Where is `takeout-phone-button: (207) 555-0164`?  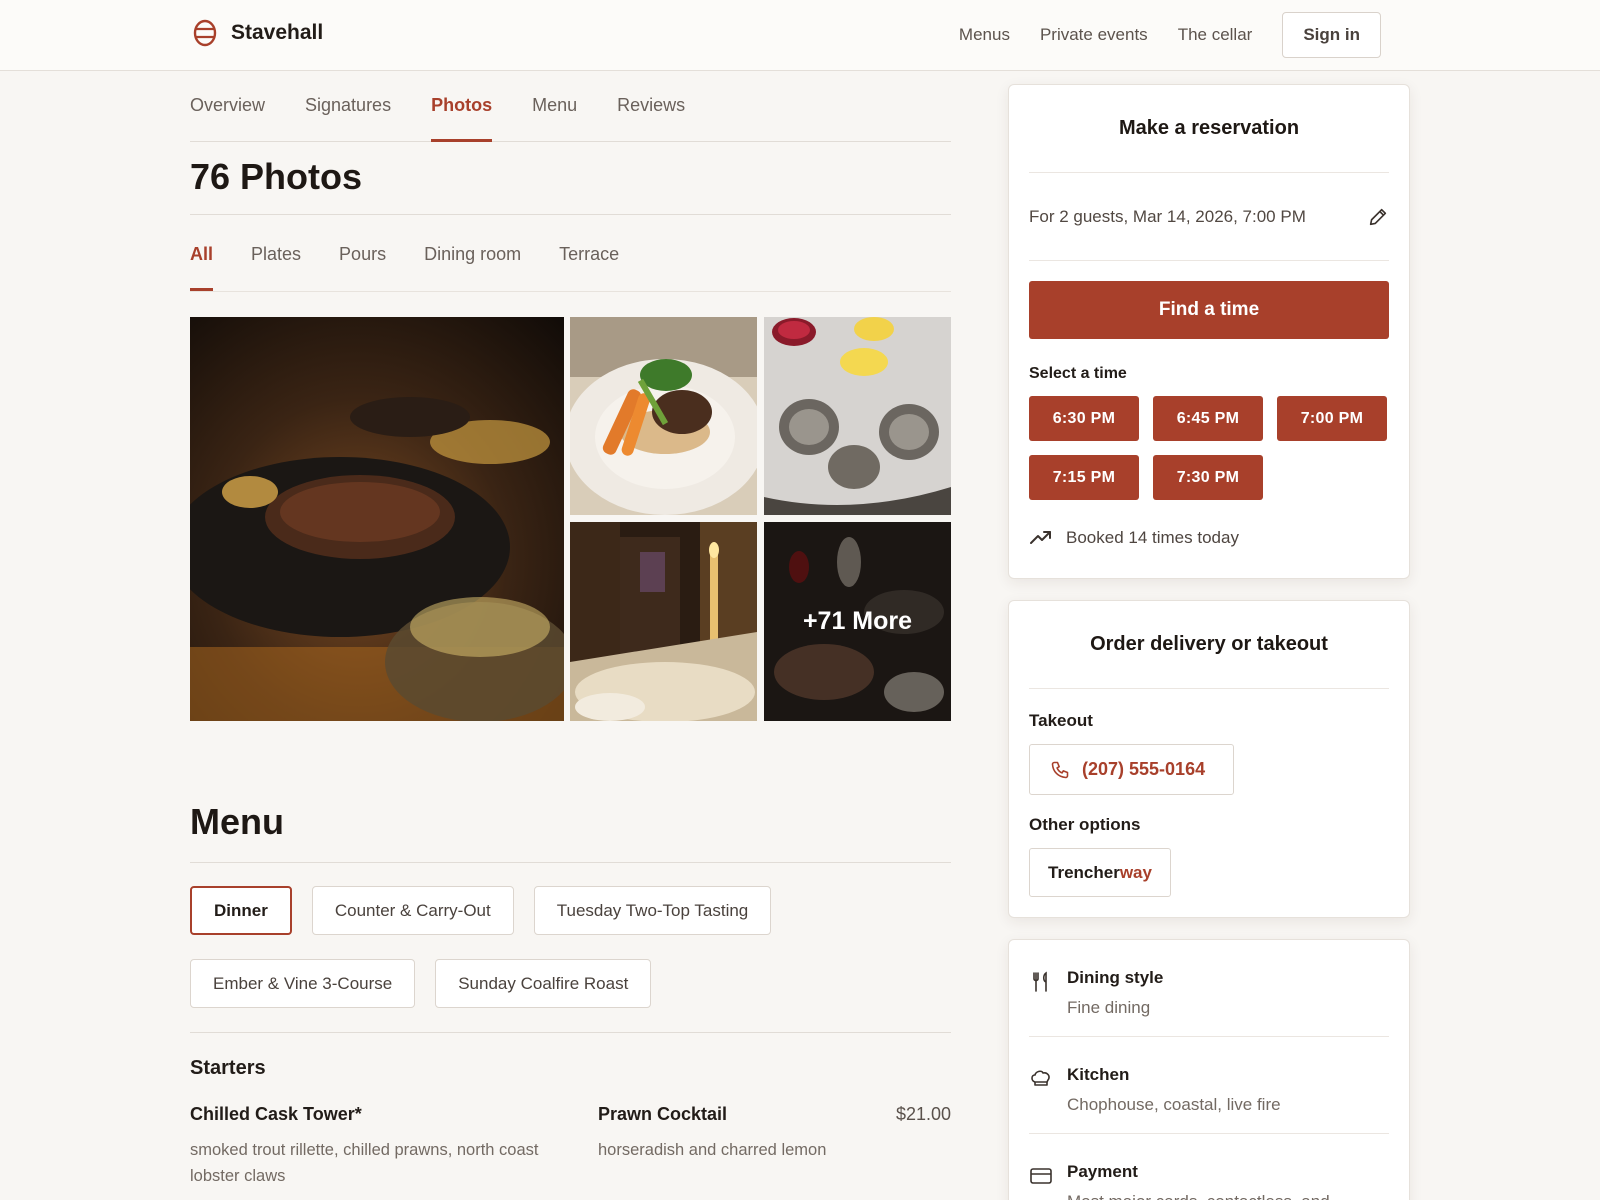 takeout-phone-button: (207) 555-0164 is located at coordinates (1131, 769).